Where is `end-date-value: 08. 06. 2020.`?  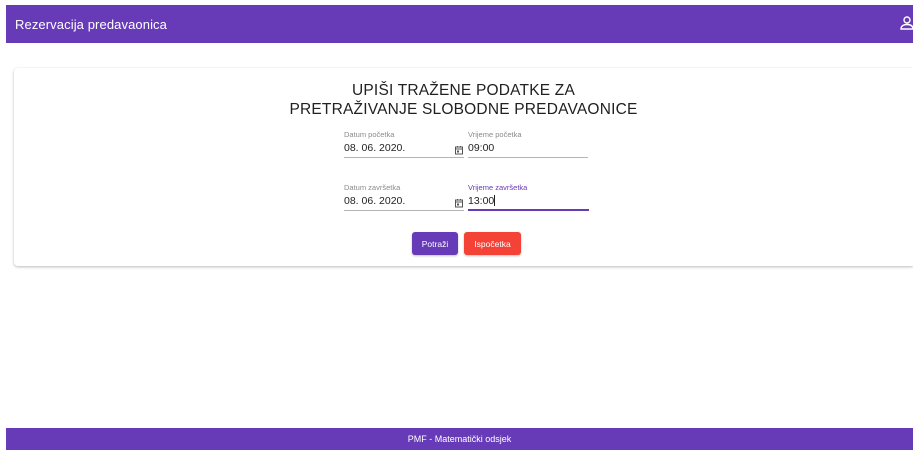
end-date-value: 08. 06. 2020. is located at coordinates (375, 201).